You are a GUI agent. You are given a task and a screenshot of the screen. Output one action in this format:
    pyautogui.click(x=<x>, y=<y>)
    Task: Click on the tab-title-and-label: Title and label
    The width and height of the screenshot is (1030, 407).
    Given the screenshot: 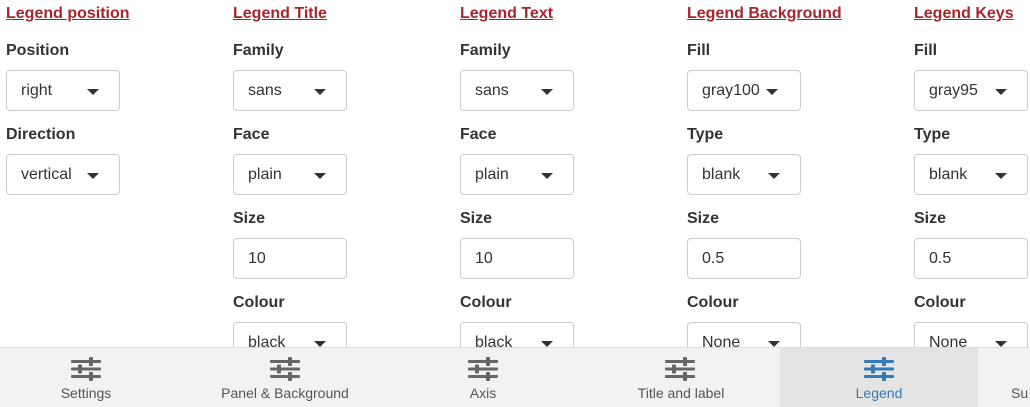 What is the action you would take?
    pyautogui.click(x=674, y=377)
    